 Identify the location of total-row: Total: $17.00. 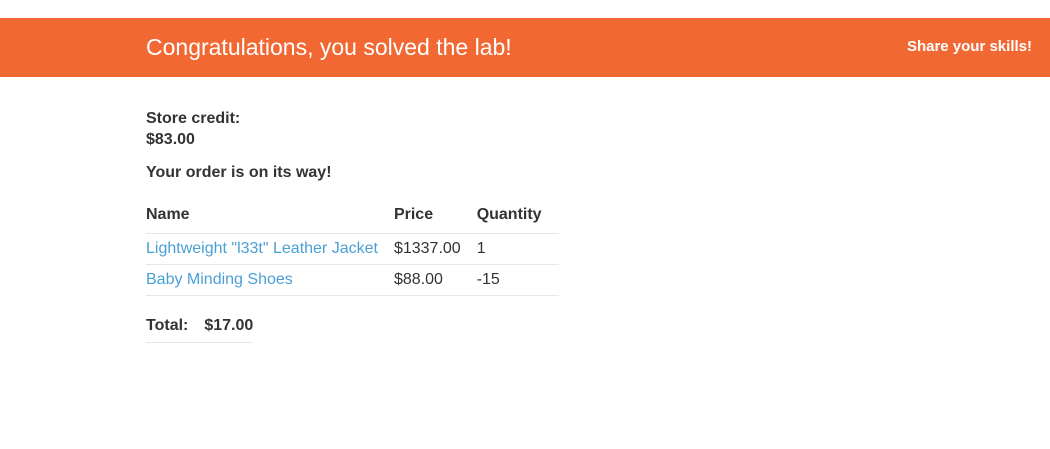
(200, 329).